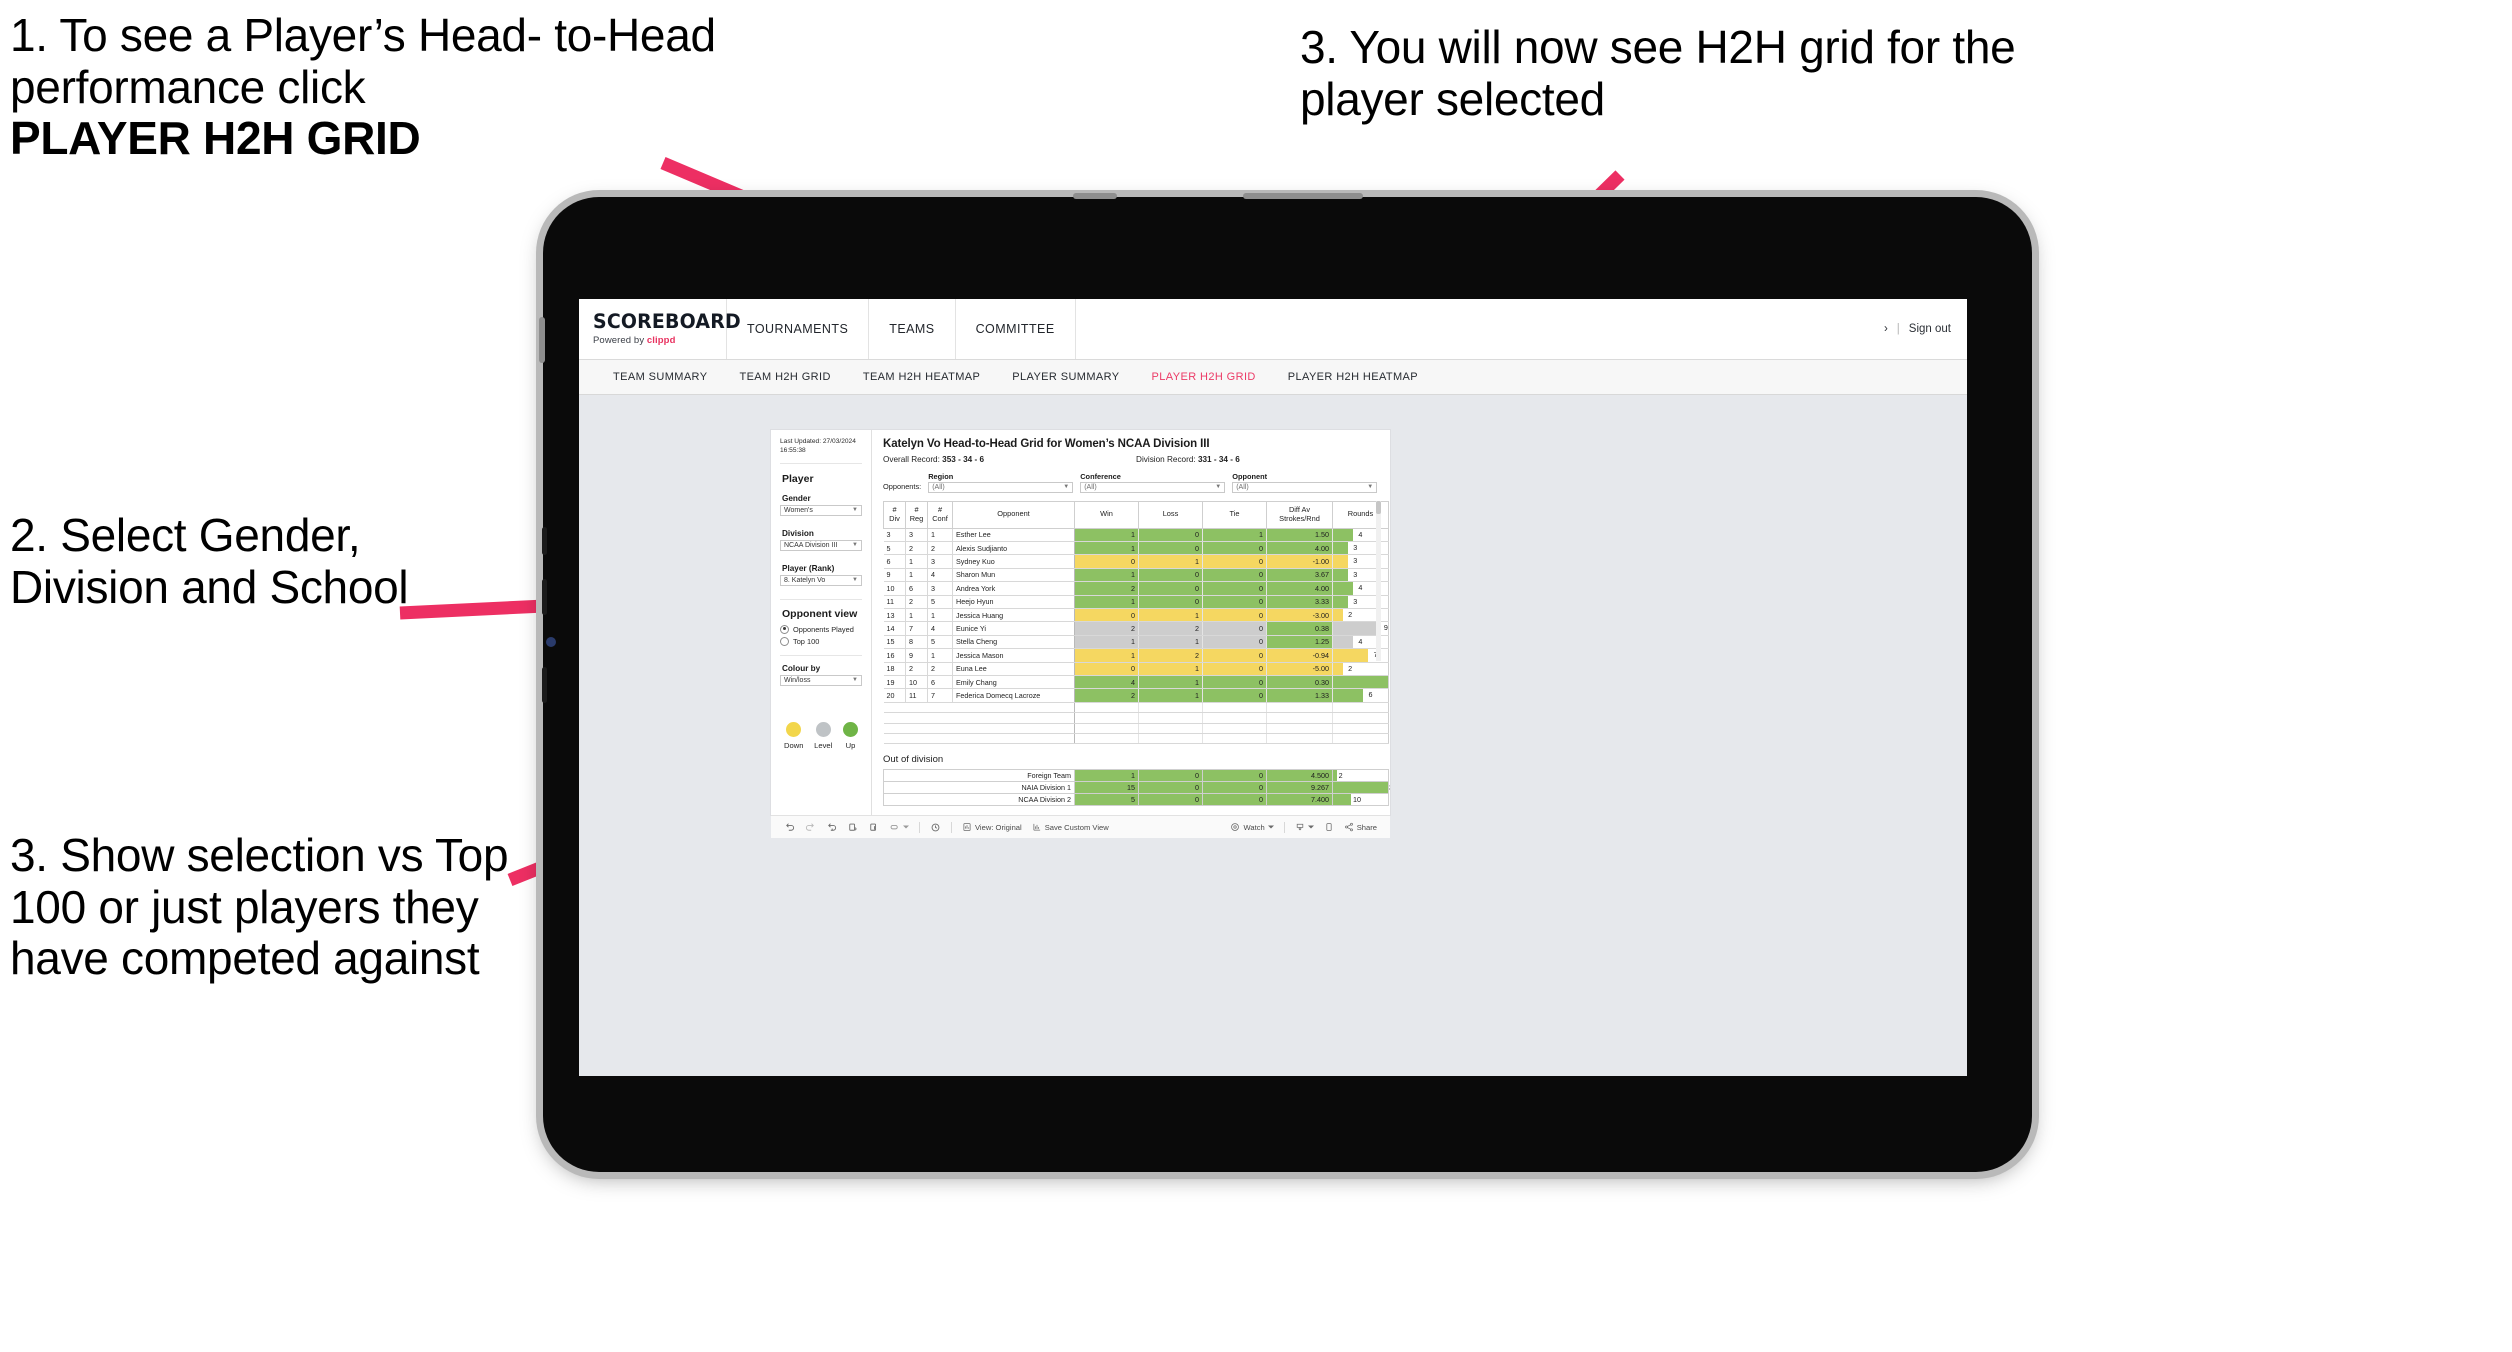 The image size is (2512, 1352). Describe the element at coordinates (1153, 487) in the screenshot. I see `conference-select: (All) ▼` at that location.